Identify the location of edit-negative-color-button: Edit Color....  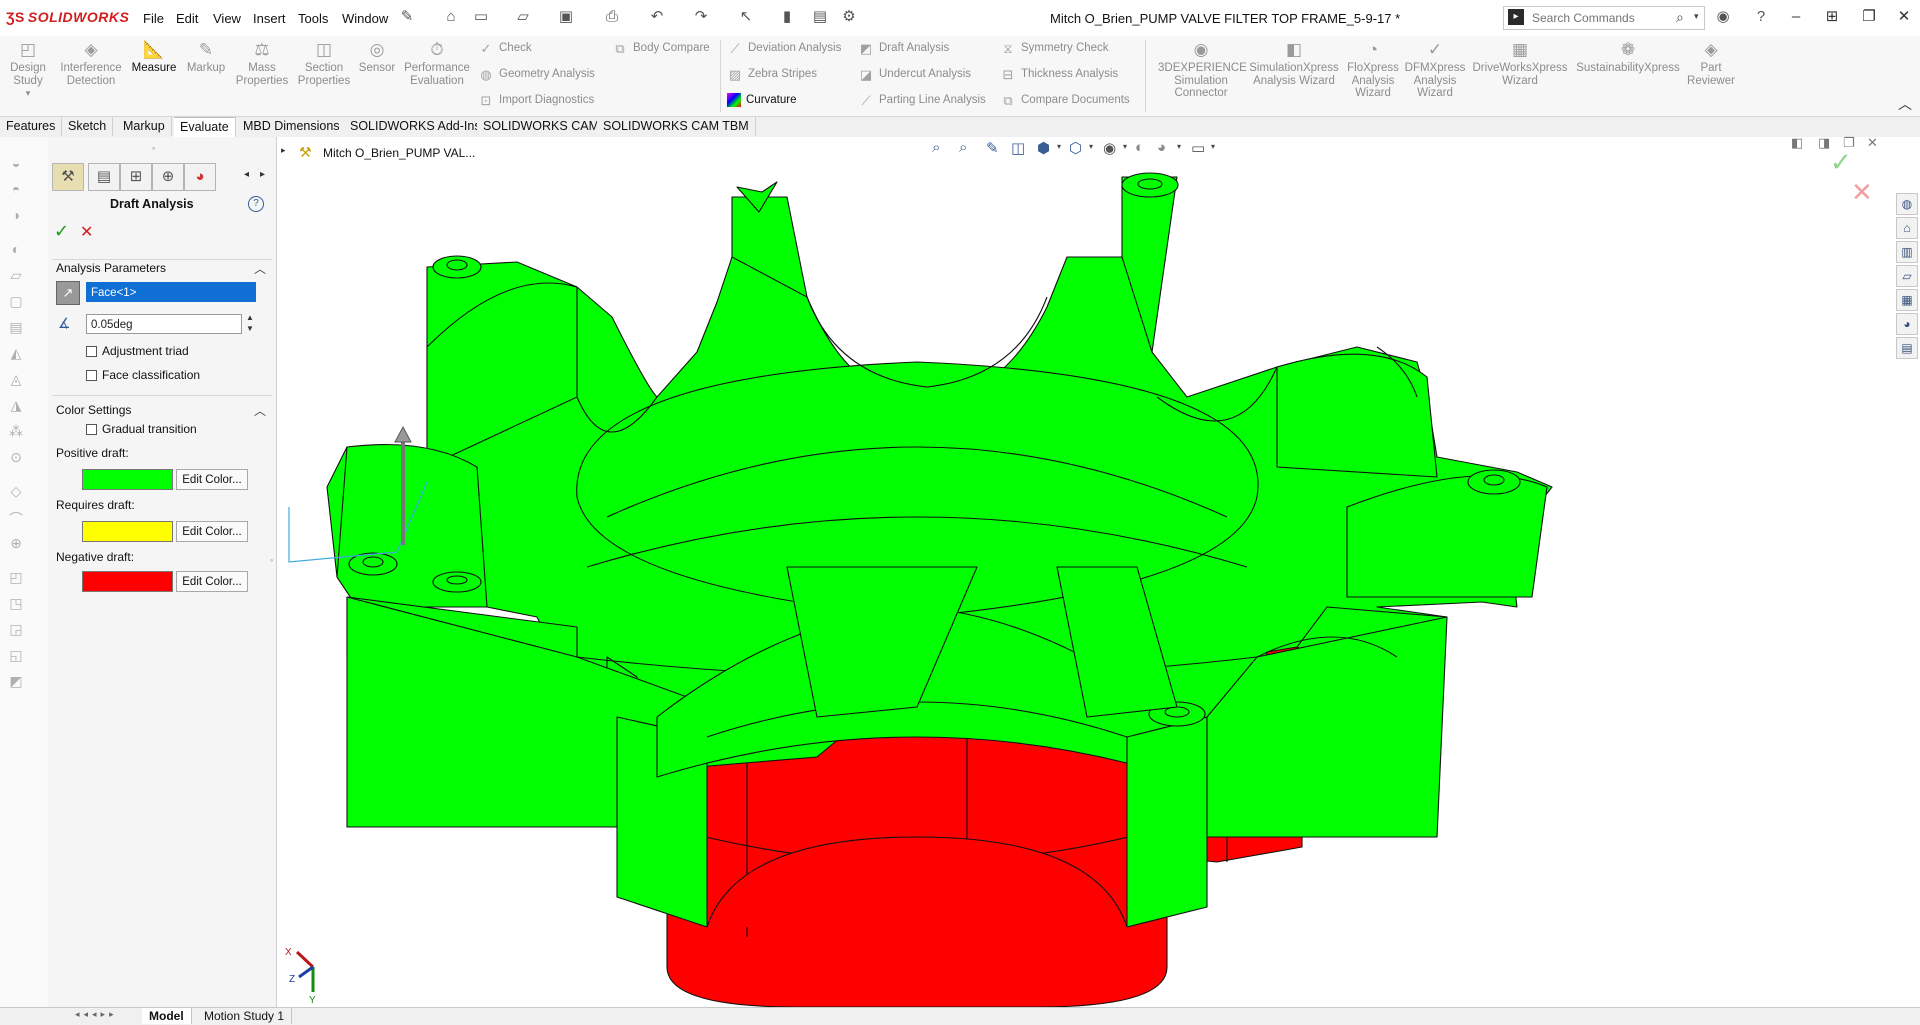
(212, 581).